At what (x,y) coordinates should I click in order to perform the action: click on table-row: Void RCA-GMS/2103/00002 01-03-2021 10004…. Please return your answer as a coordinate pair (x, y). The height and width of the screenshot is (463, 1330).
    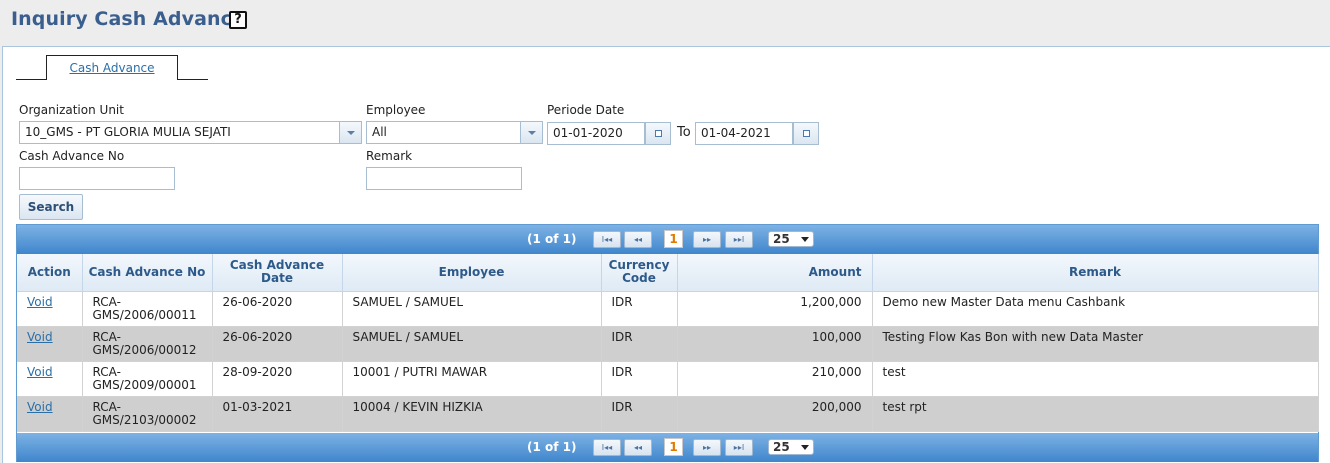
    Looking at the image, I should click on (668, 414).